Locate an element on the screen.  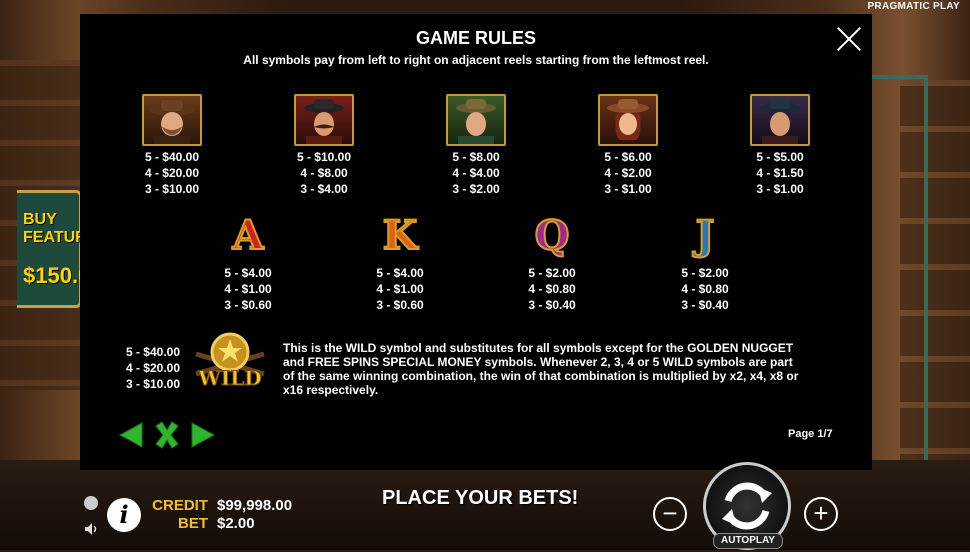
pay-5: 5 - $5.00 is located at coordinates (780, 157).